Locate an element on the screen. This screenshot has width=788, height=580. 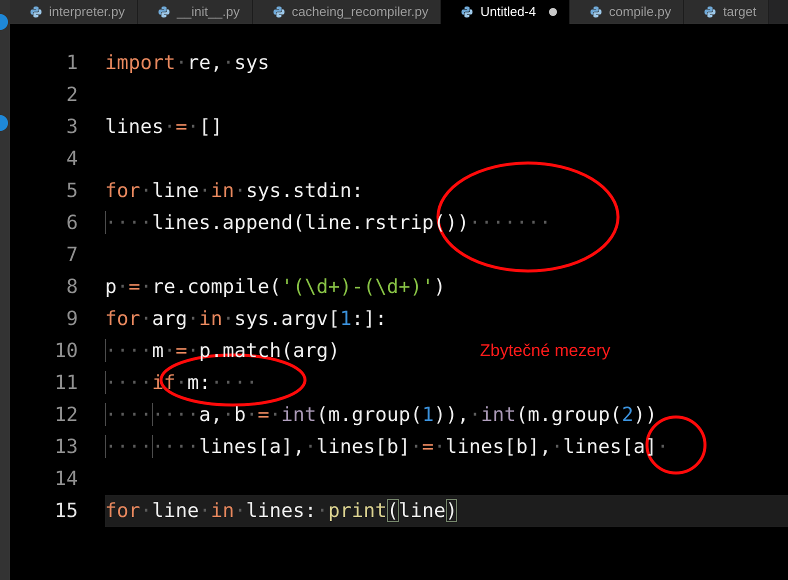
code-line: lines·=·[] is located at coordinates (164, 127).